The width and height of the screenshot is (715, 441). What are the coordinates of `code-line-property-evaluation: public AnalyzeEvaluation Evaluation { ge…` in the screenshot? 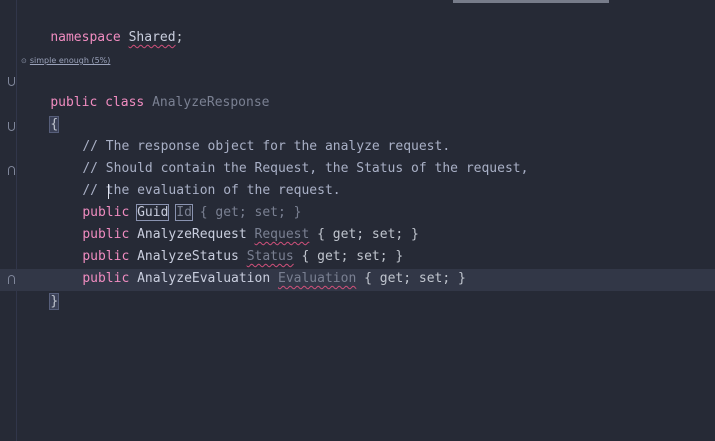 It's located at (258, 266).